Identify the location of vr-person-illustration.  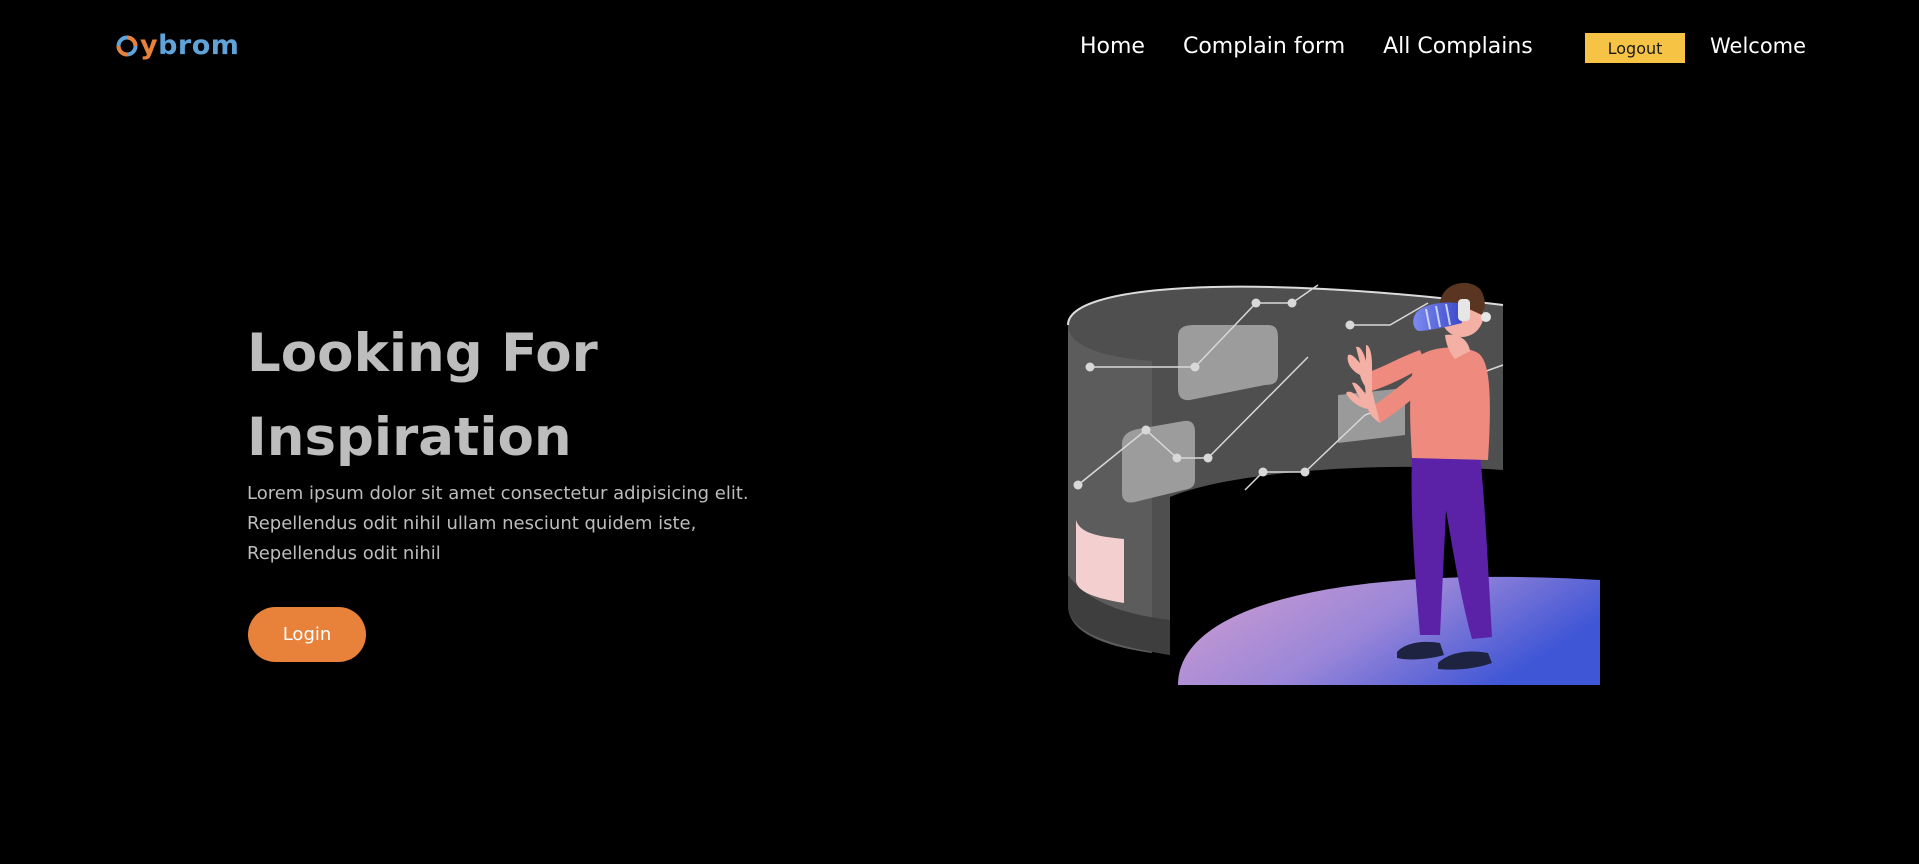
(1333, 483).